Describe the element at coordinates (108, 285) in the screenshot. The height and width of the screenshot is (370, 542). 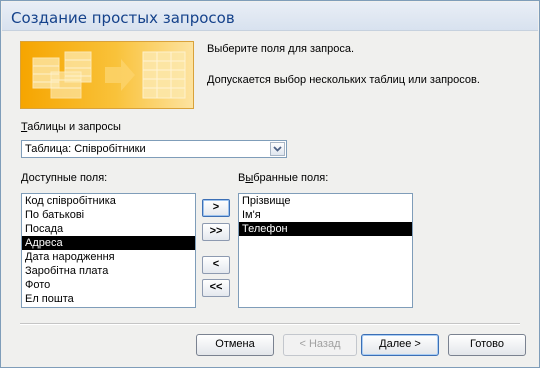
I see `list-item: Фото` at that location.